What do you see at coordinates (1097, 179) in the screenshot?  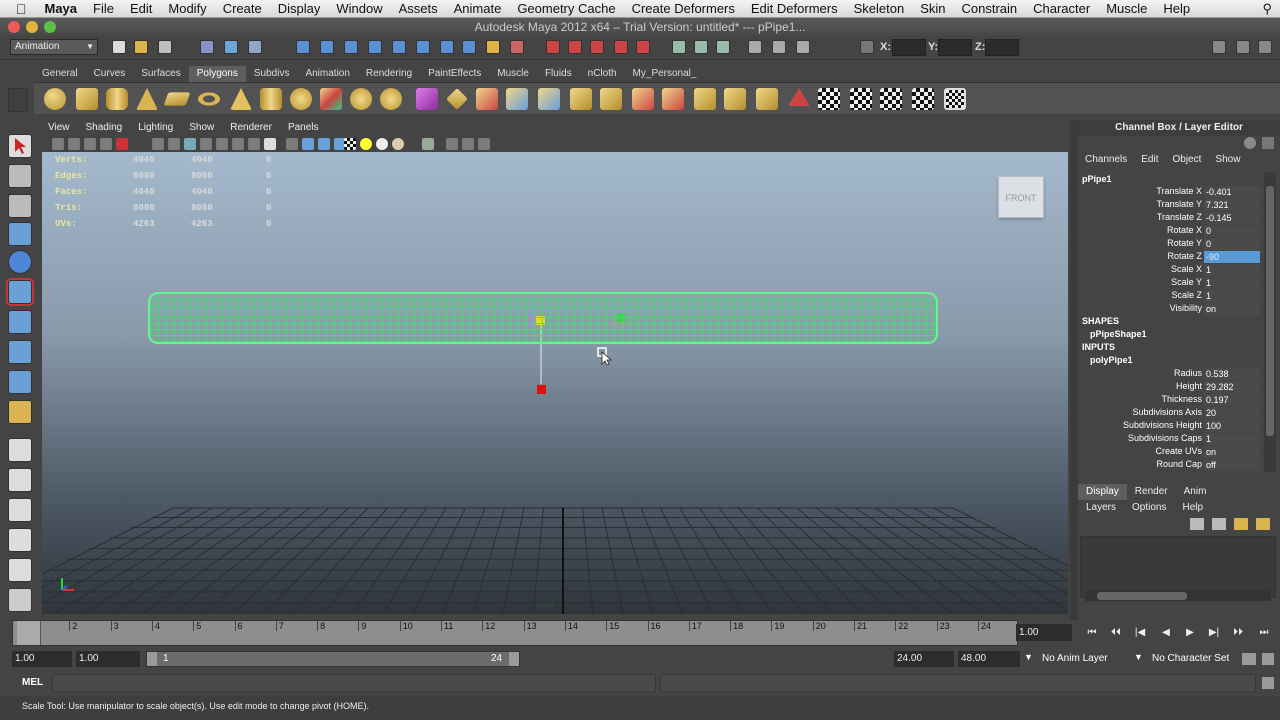 I see `object-name: pPipe1` at bounding box center [1097, 179].